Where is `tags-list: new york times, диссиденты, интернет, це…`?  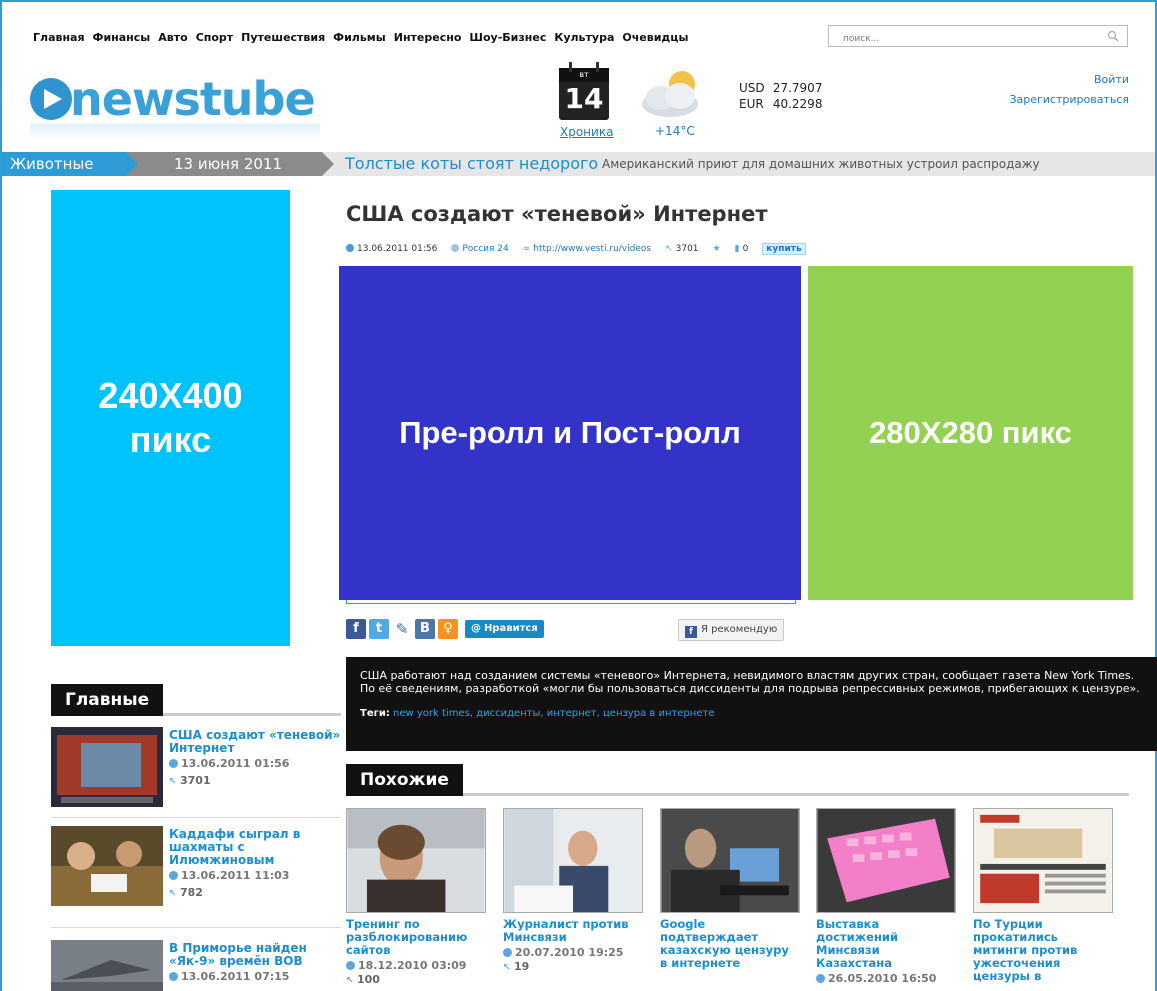 tags-list: new york times, диссиденты, интернет, це… is located at coordinates (553, 713).